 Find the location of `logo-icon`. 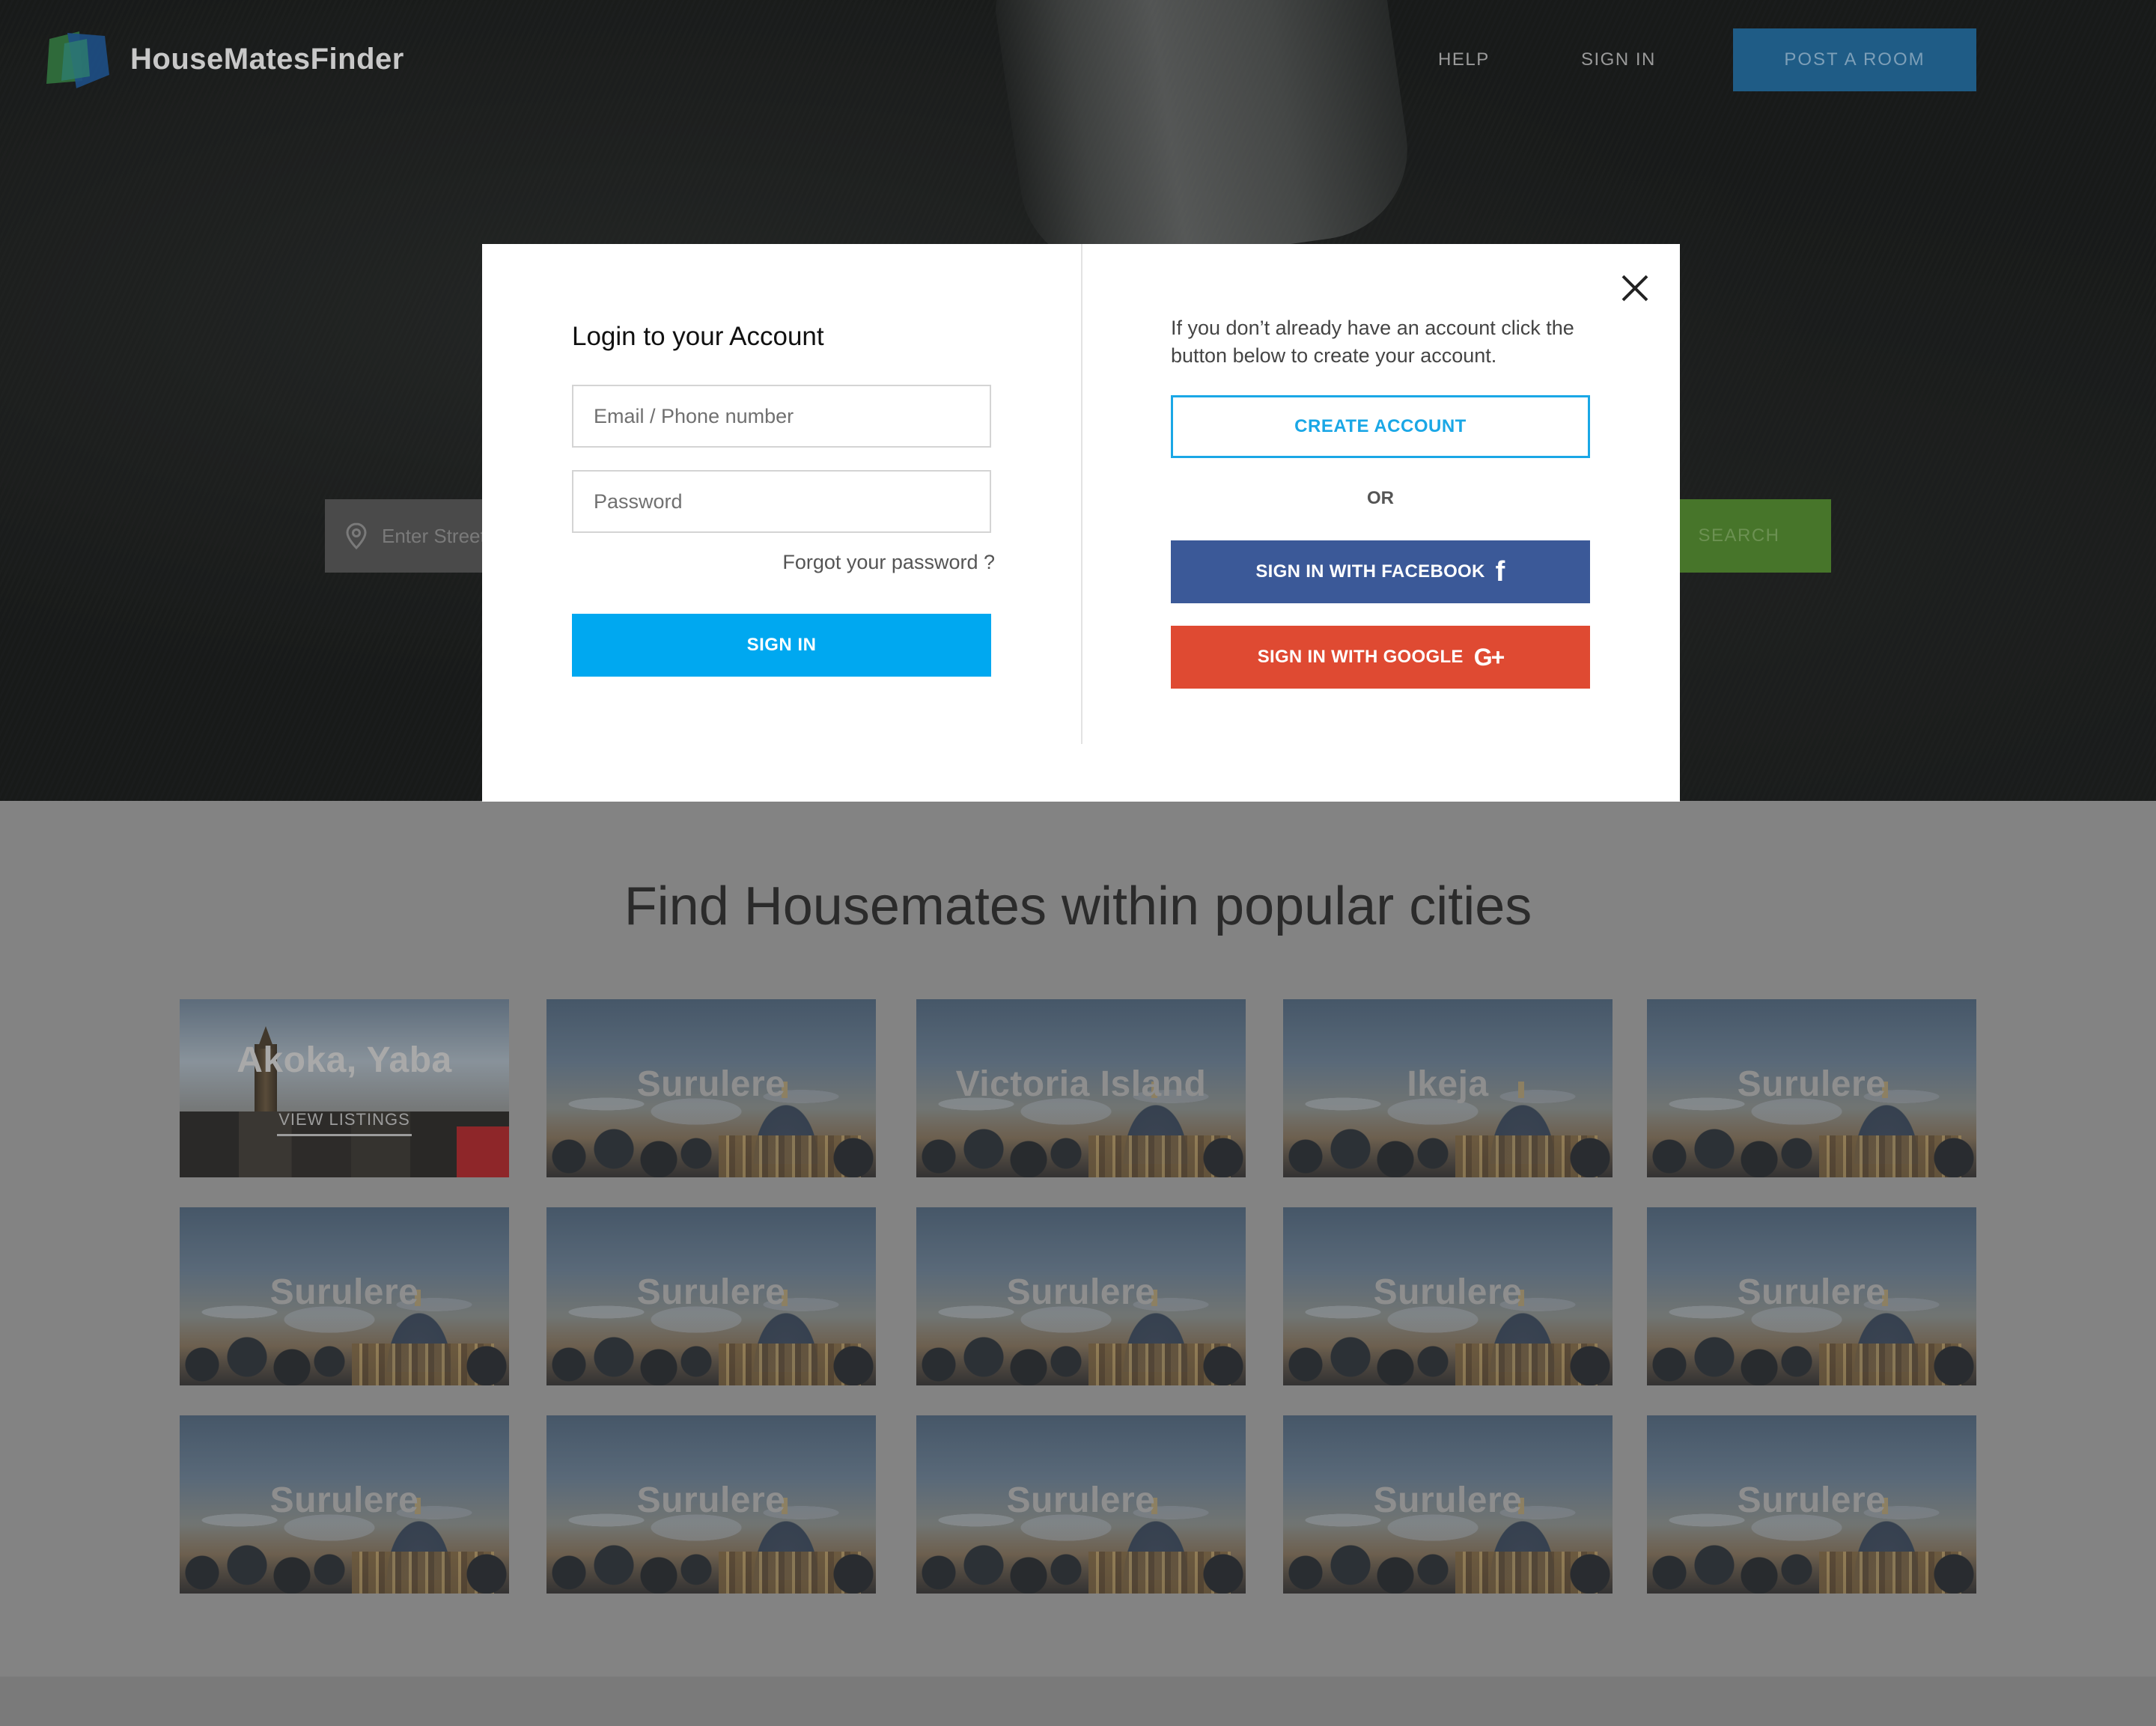

logo-icon is located at coordinates (77, 59).